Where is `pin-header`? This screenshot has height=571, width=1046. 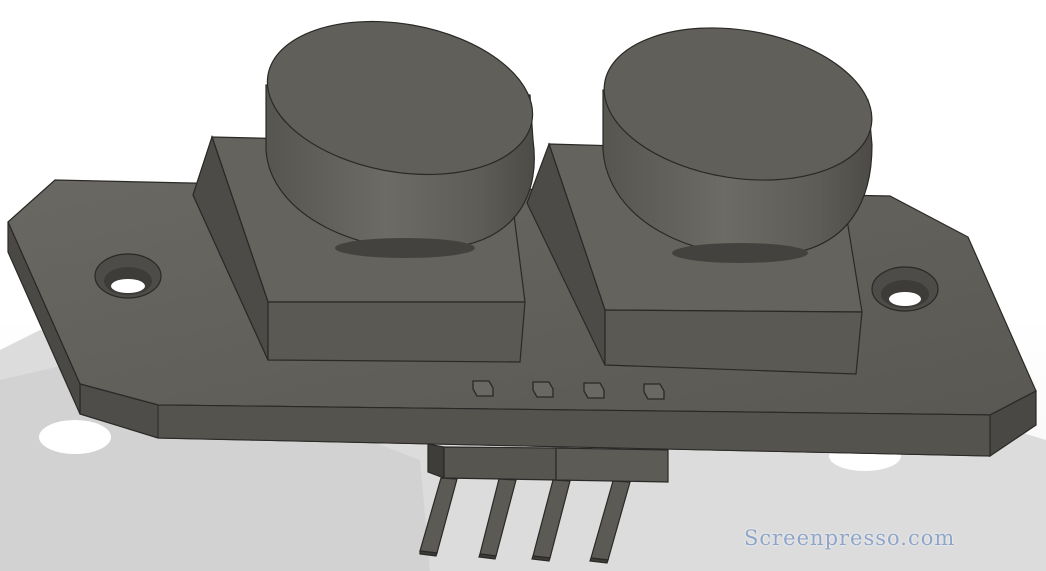
pin-header is located at coordinates (548, 463).